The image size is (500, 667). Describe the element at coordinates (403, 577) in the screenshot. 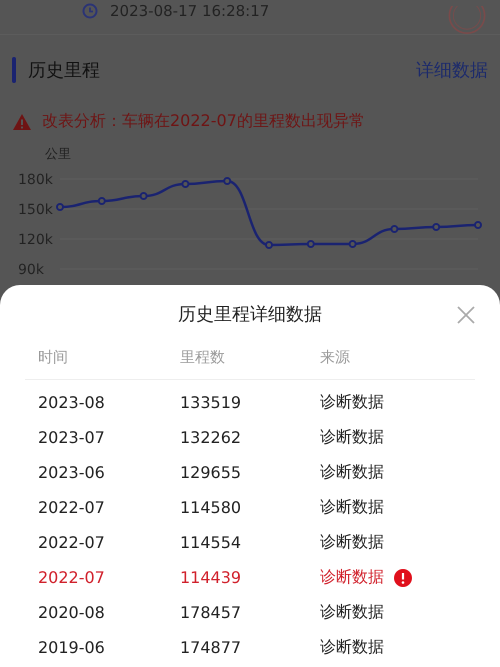

I see `alert-icon` at that location.